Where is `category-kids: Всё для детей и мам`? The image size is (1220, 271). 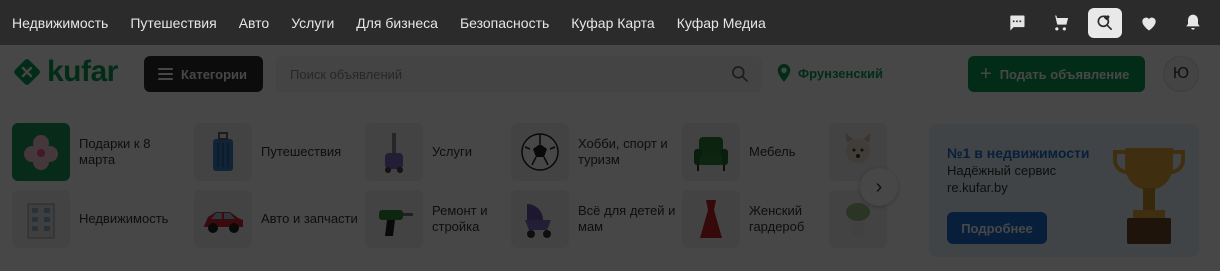
category-kids: Всё для детей и мам is located at coordinates (594, 219).